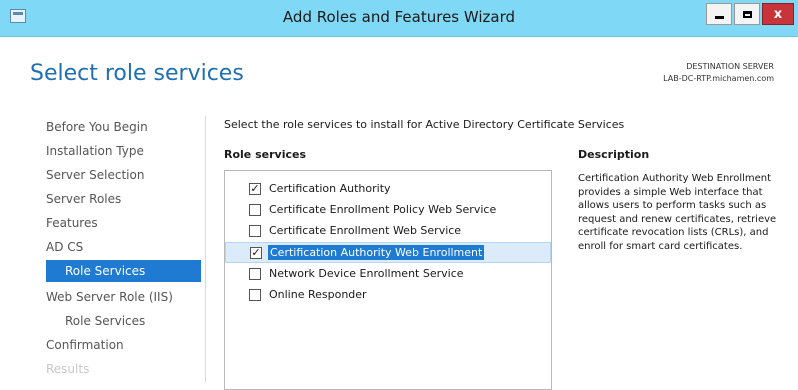 This screenshot has width=798, height=390. Describe the element at coordinates (318, 294) in the screenshot. I see `list-item-label: Online Responder` at that location.